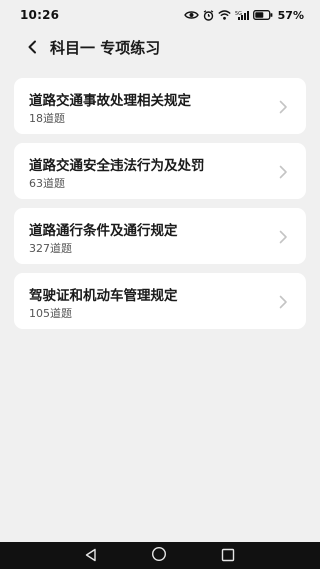  I want to click on list-item-title: 道路通行条件及通行规定, so click(103, 231).